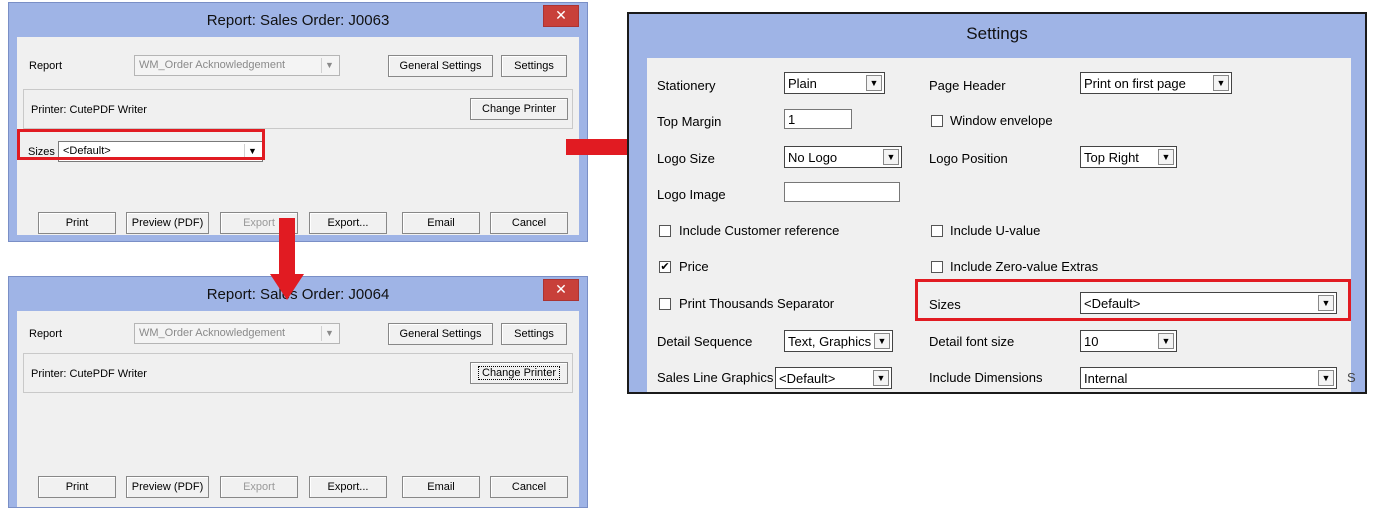  I want to click on check-mark-icon: ✔, so click(665, 267).